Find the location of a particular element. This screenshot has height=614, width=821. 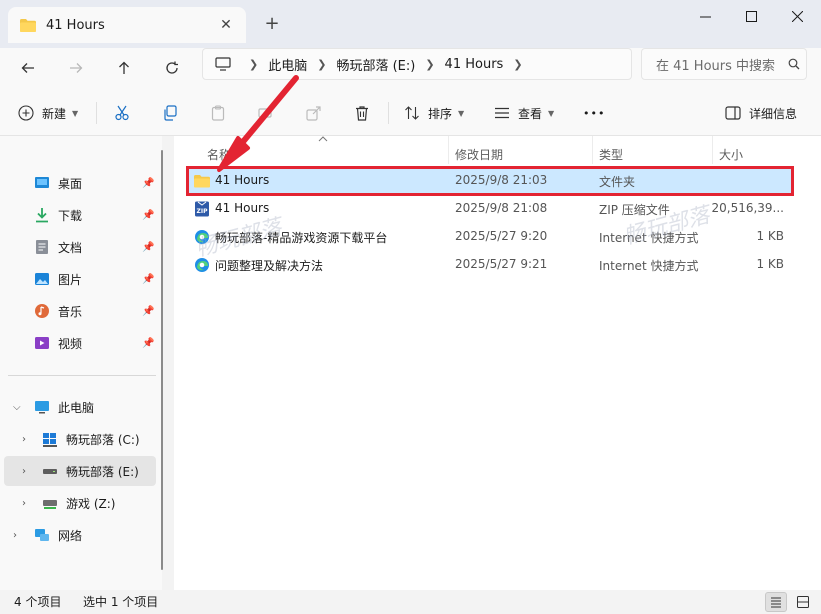

selection-count: 选中 1 个项目 is located at coordinates (121, 602).